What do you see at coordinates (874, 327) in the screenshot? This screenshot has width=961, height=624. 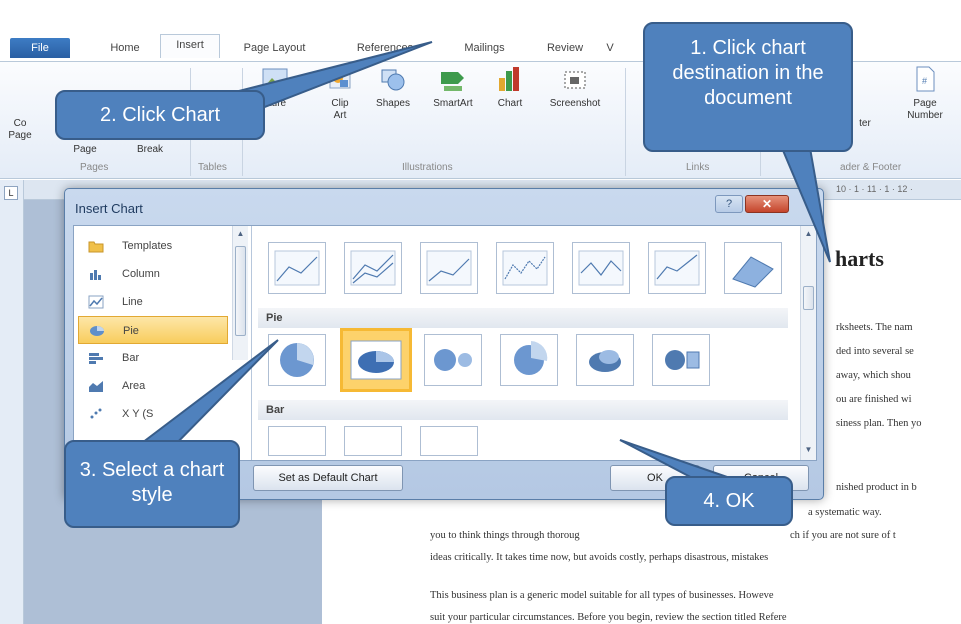 I see `document-line: rksheets. The nam` at bounding box center [874, 327].